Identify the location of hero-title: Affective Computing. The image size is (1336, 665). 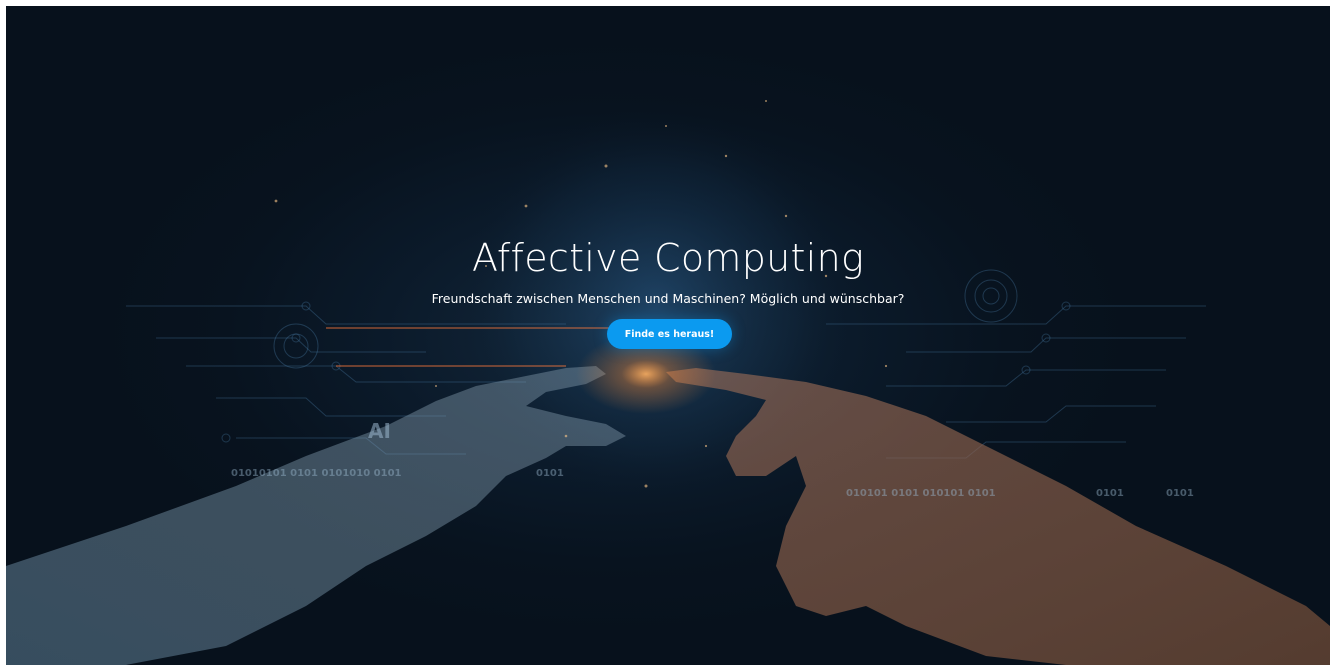
(668, 258).